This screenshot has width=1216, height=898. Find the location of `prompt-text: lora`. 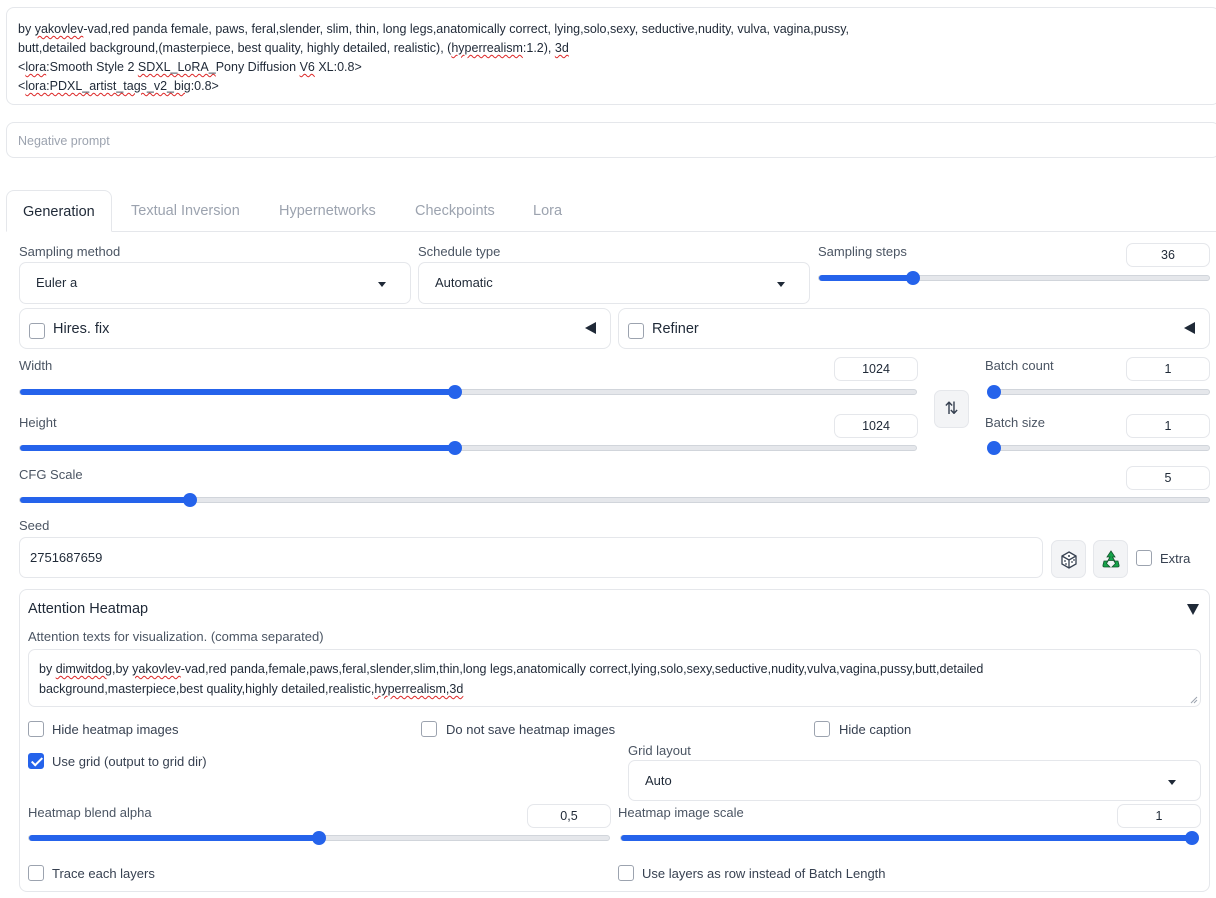

prompt-text: lora is located at coordinates (36, 67).